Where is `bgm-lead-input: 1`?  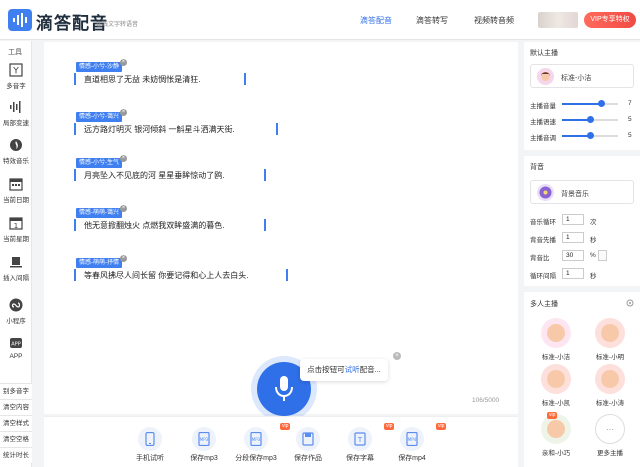
bgm-lead-input: 1 is located at coordinates (573, 237).